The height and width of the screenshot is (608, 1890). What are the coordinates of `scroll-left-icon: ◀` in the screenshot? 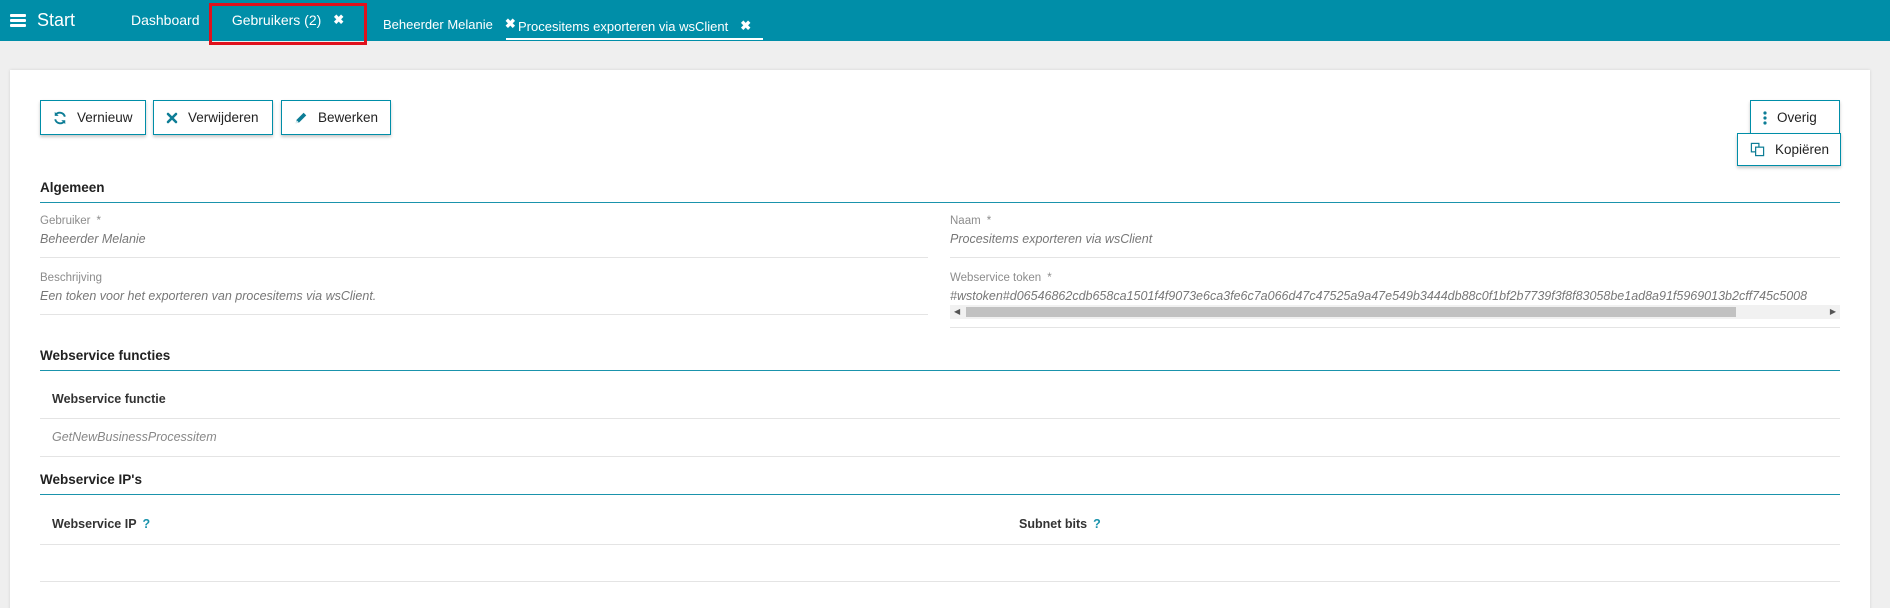 It's located at (957, 312).